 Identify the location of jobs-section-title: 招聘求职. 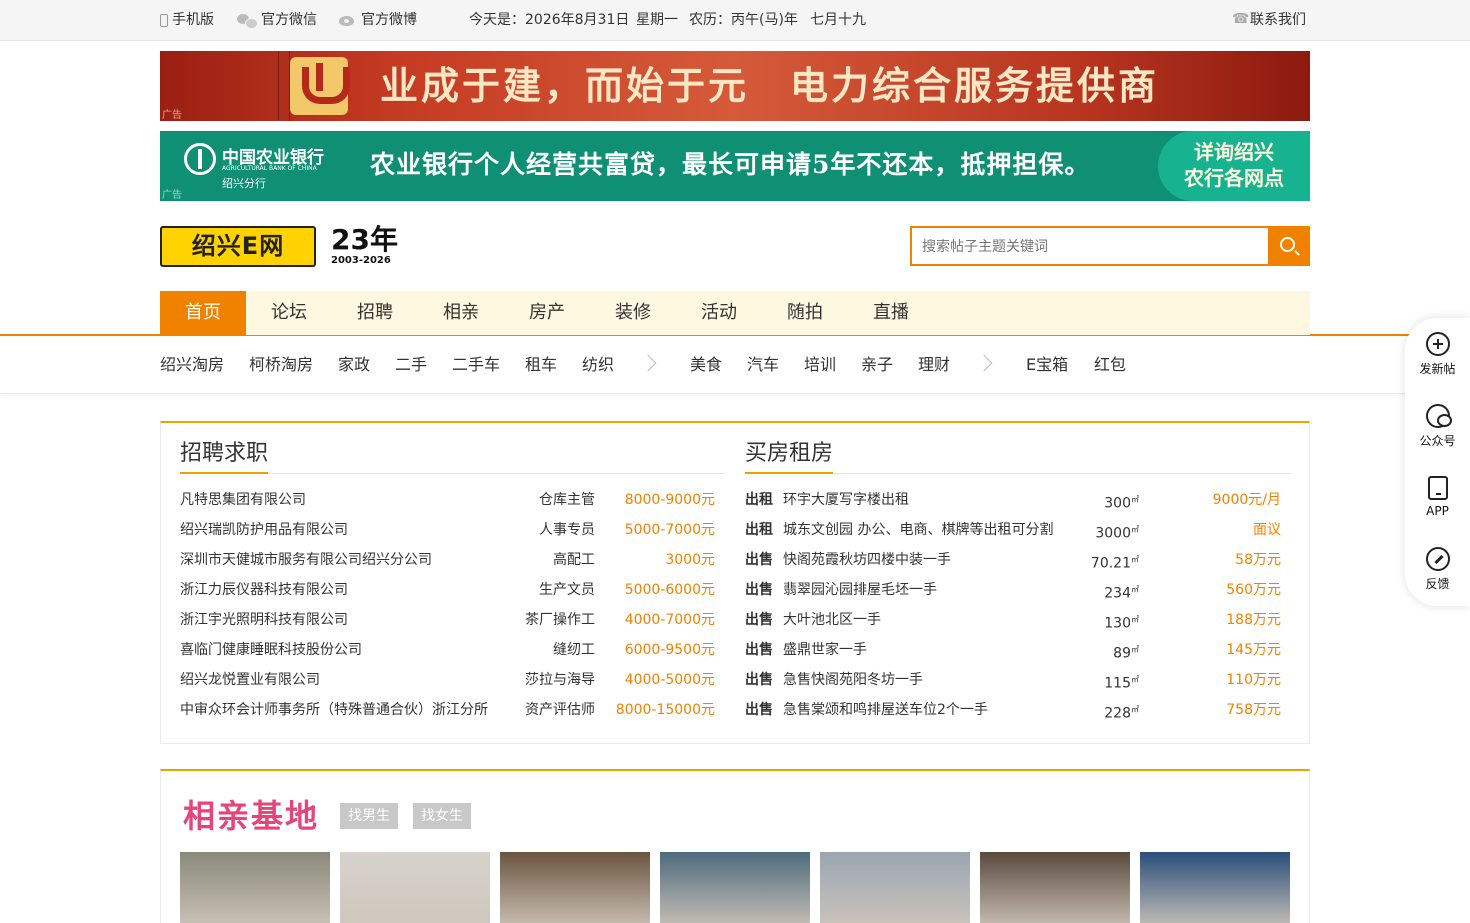
(224, 451).